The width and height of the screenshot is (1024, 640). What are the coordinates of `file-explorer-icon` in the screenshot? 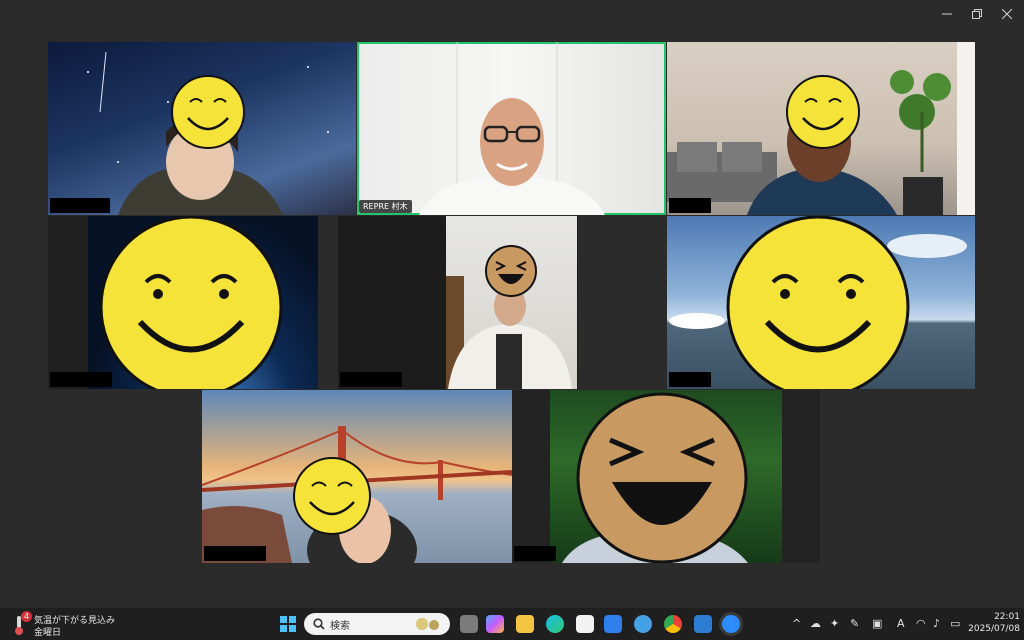 It's located at (525, 624).